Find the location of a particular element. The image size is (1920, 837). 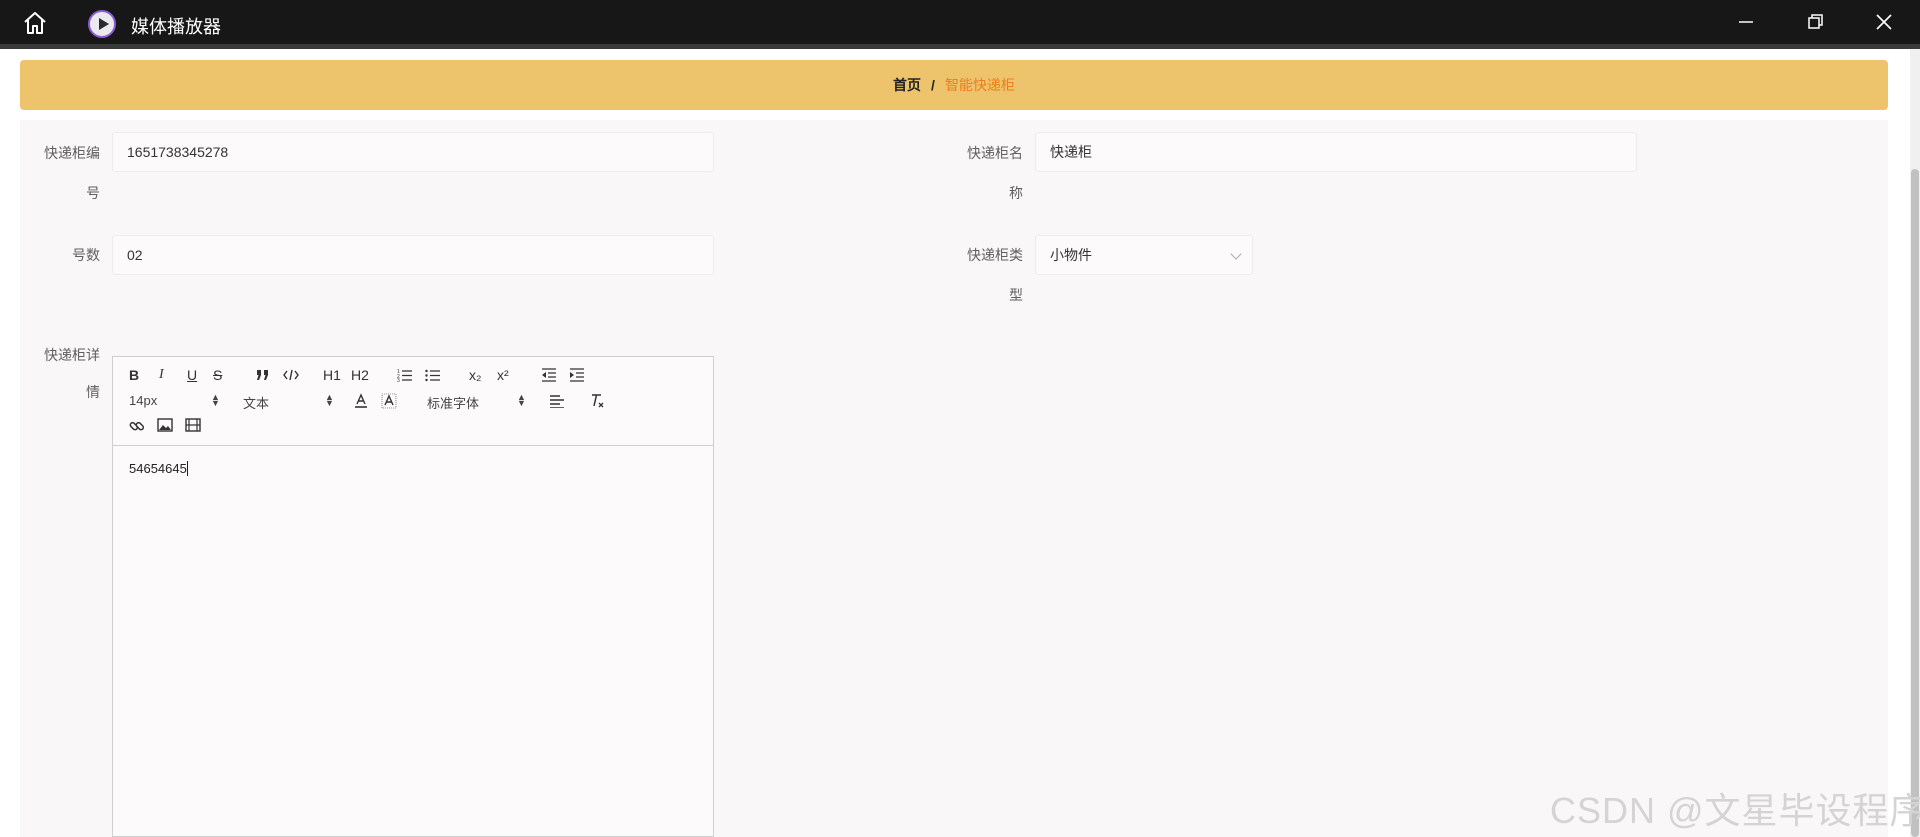

indent-icon is located at coordinates (577, 375).